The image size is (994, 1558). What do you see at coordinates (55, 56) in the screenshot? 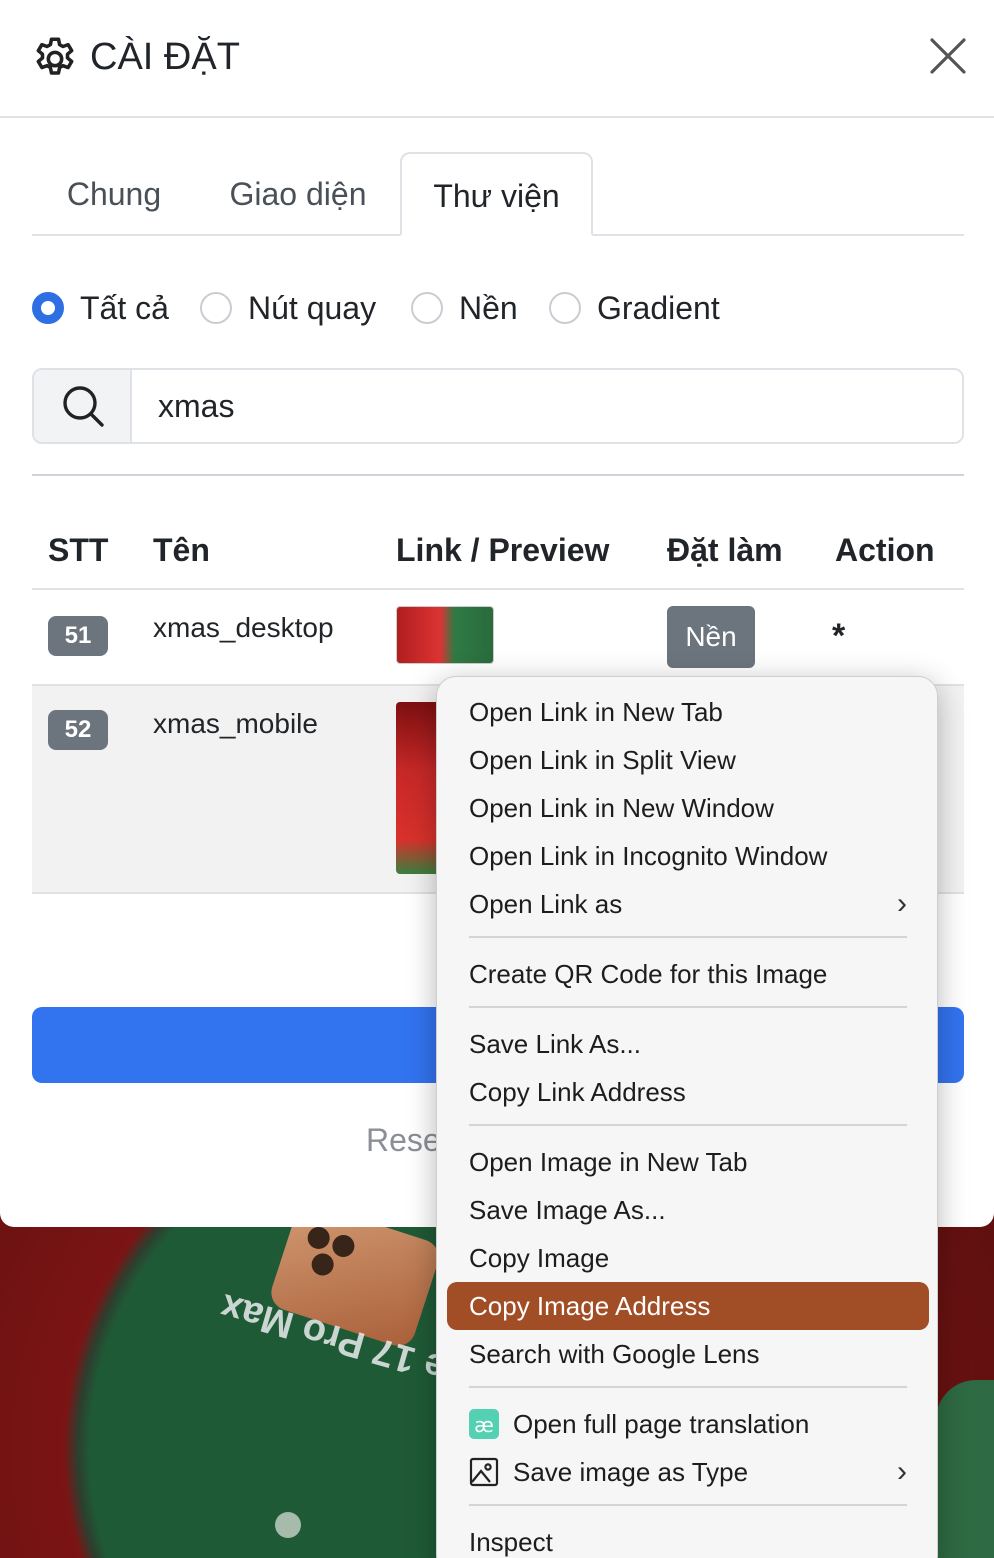
I see `gear-icon` at bounding box center [55, 56].